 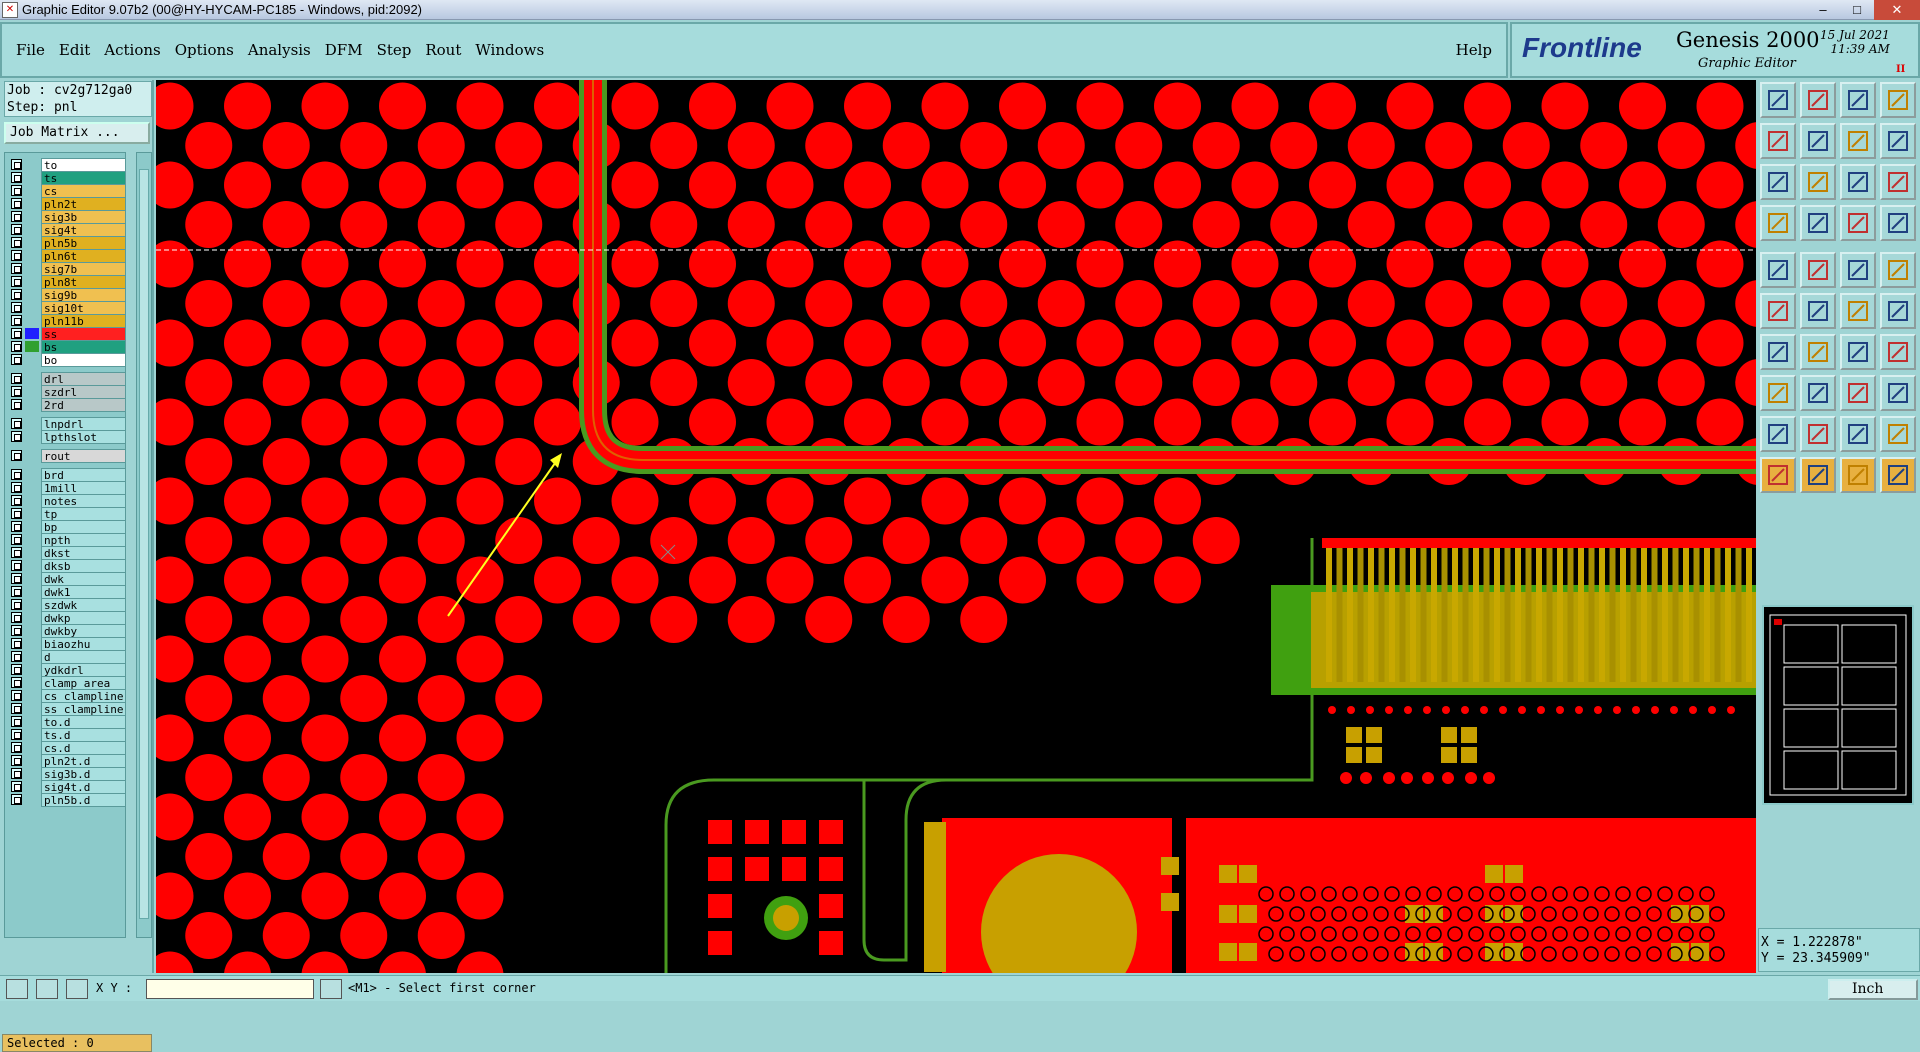 I want to click on zoom-area-icon, so click(x=1898, y=141).